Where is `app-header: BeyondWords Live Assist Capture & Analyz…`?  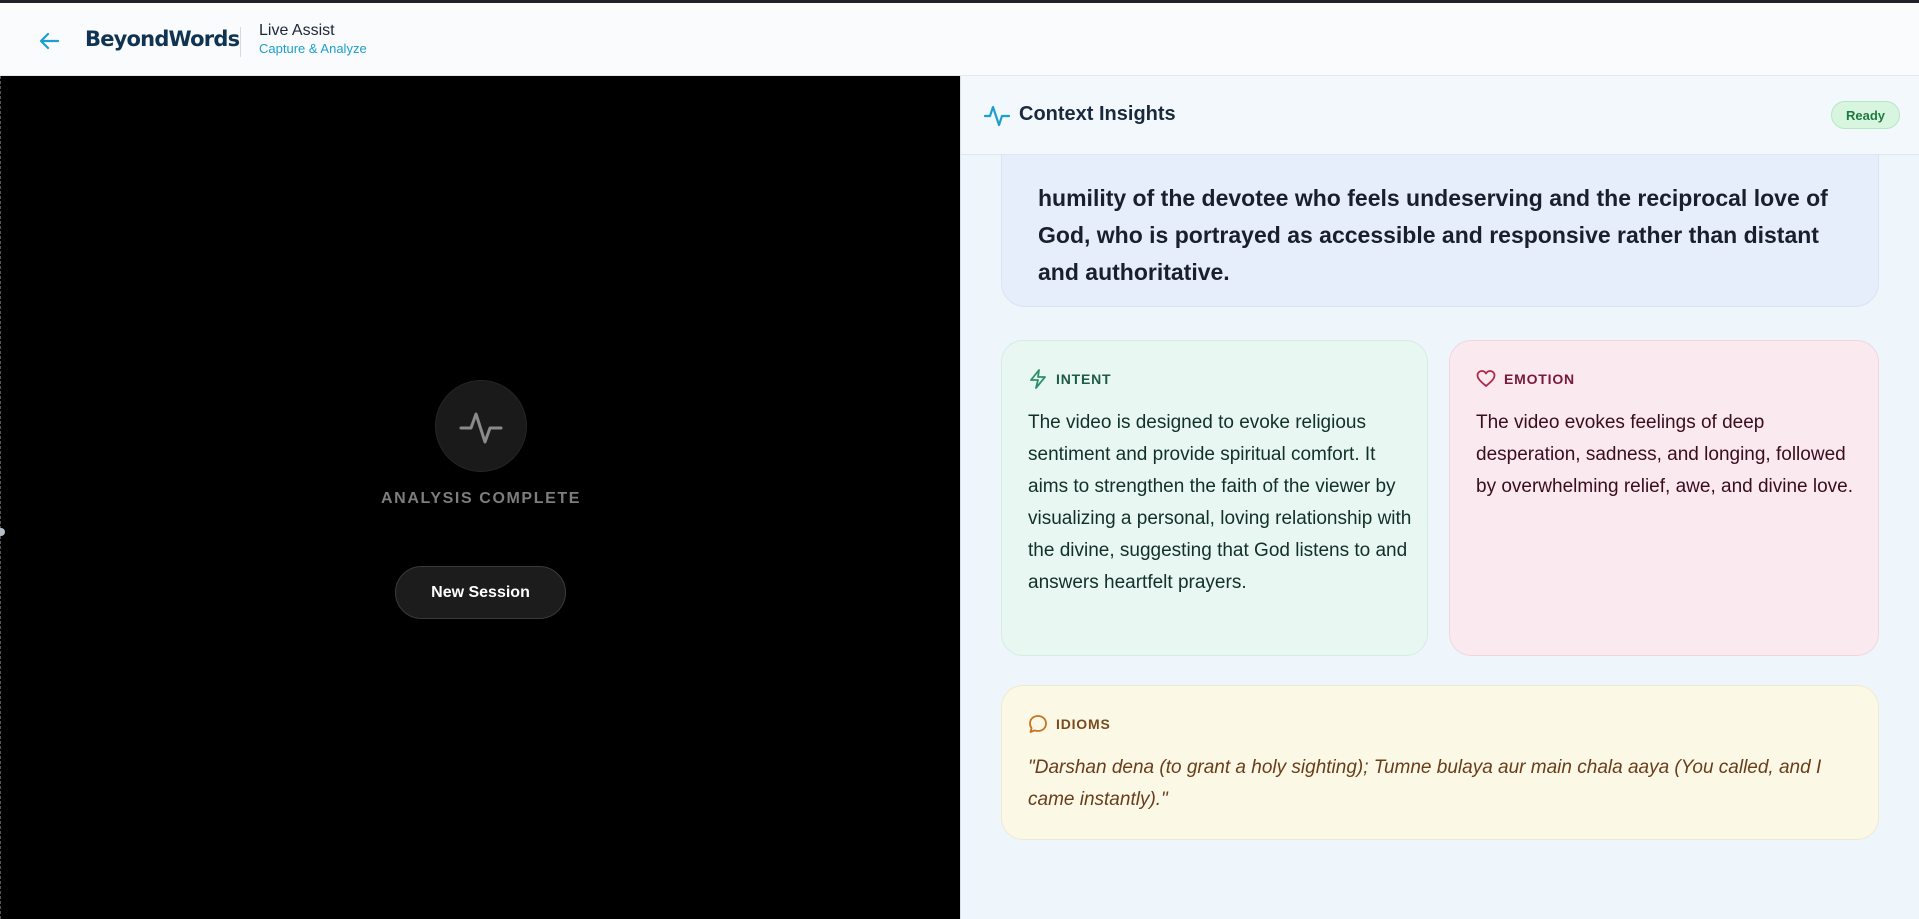 app-header: BeyondWords Live Assist Capture & Analyz… is located at coordinates (959, 39).